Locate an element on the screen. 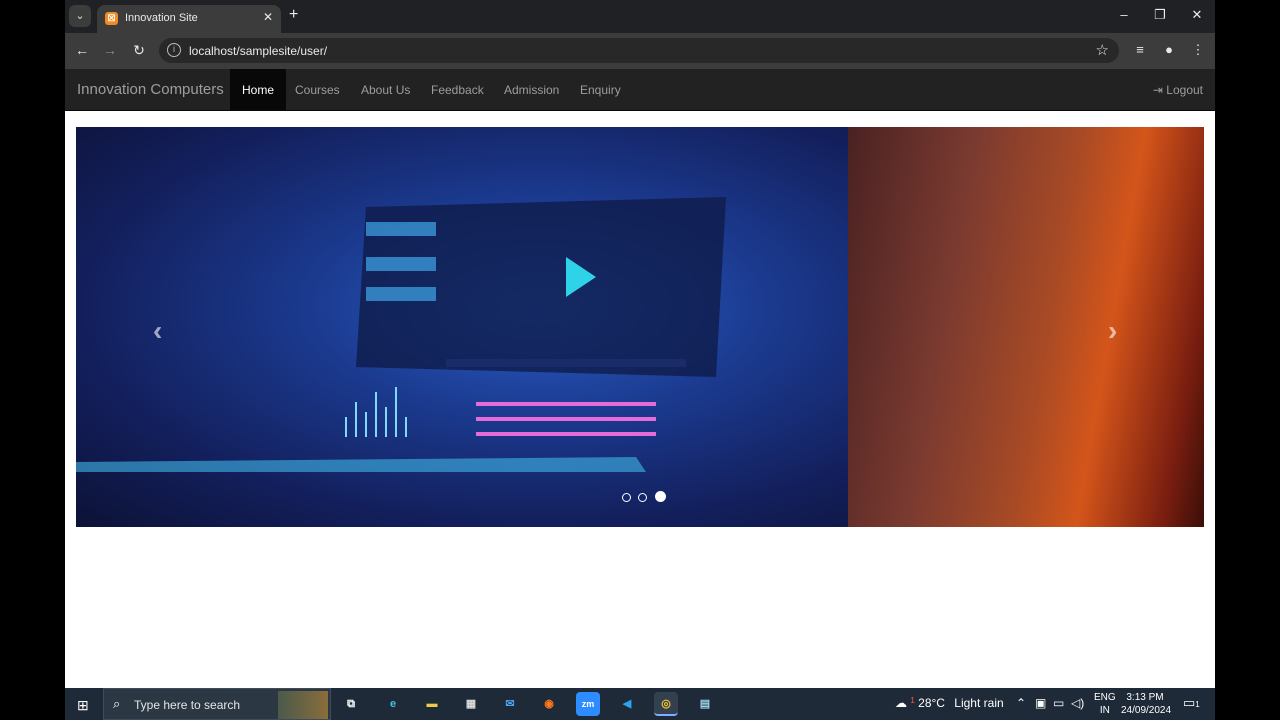  mail-icon: ✉ is located at coordinates (510, 704).